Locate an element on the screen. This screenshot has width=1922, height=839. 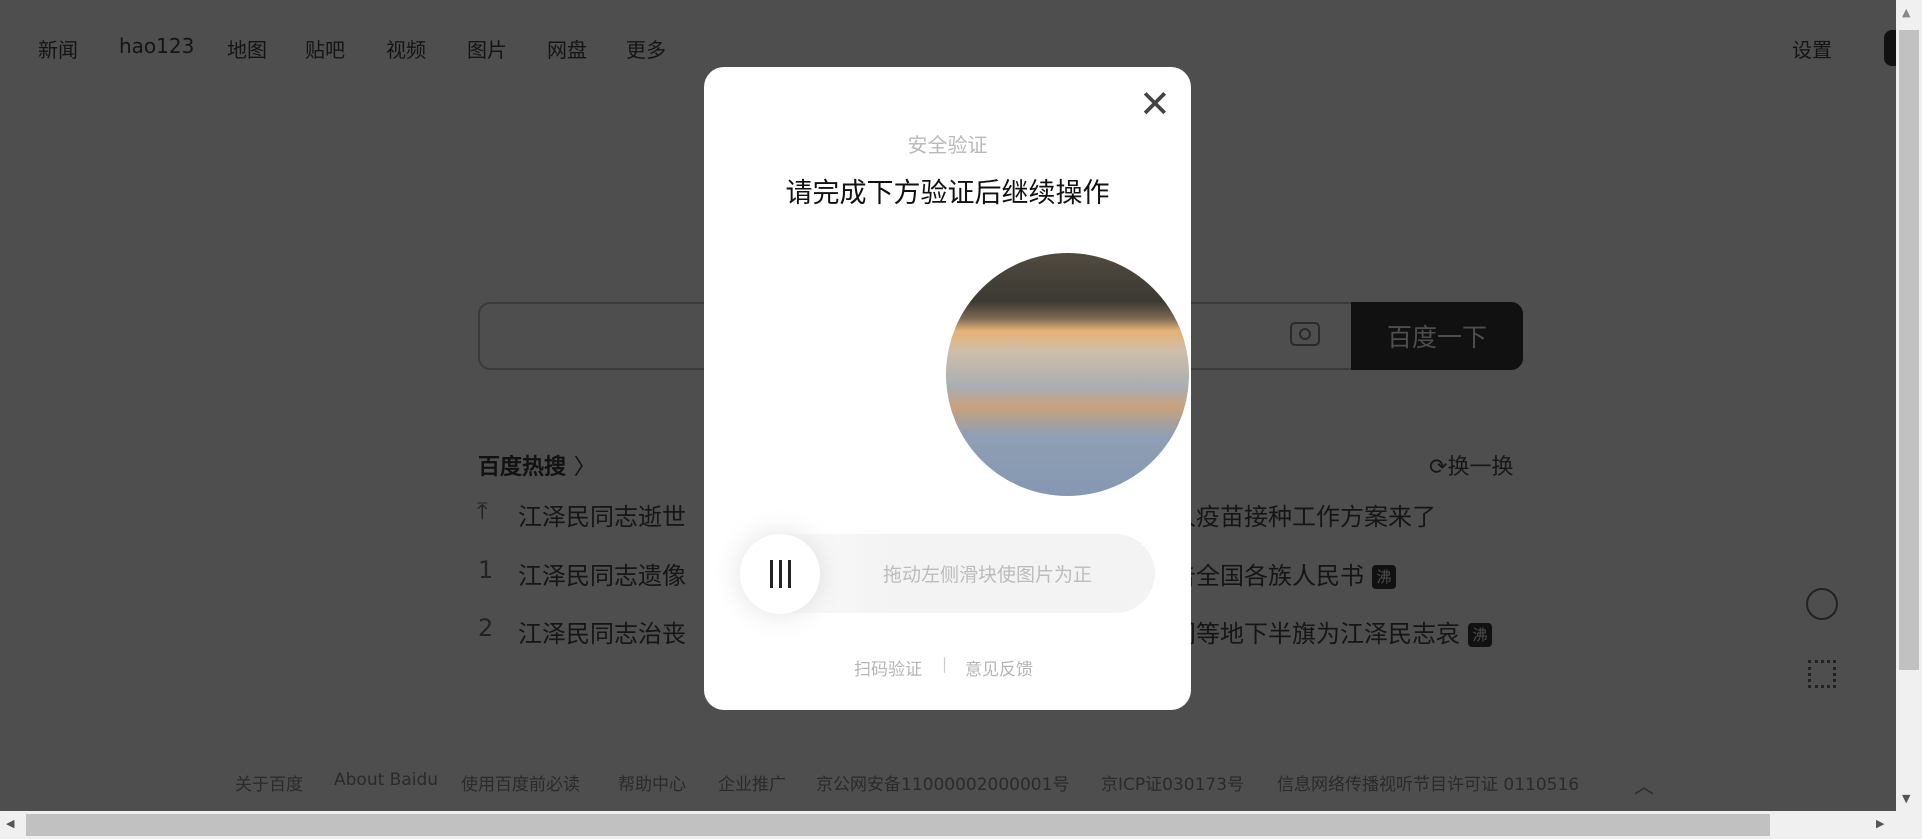
nav-map: 地图 is located at coordinates (247, 48).